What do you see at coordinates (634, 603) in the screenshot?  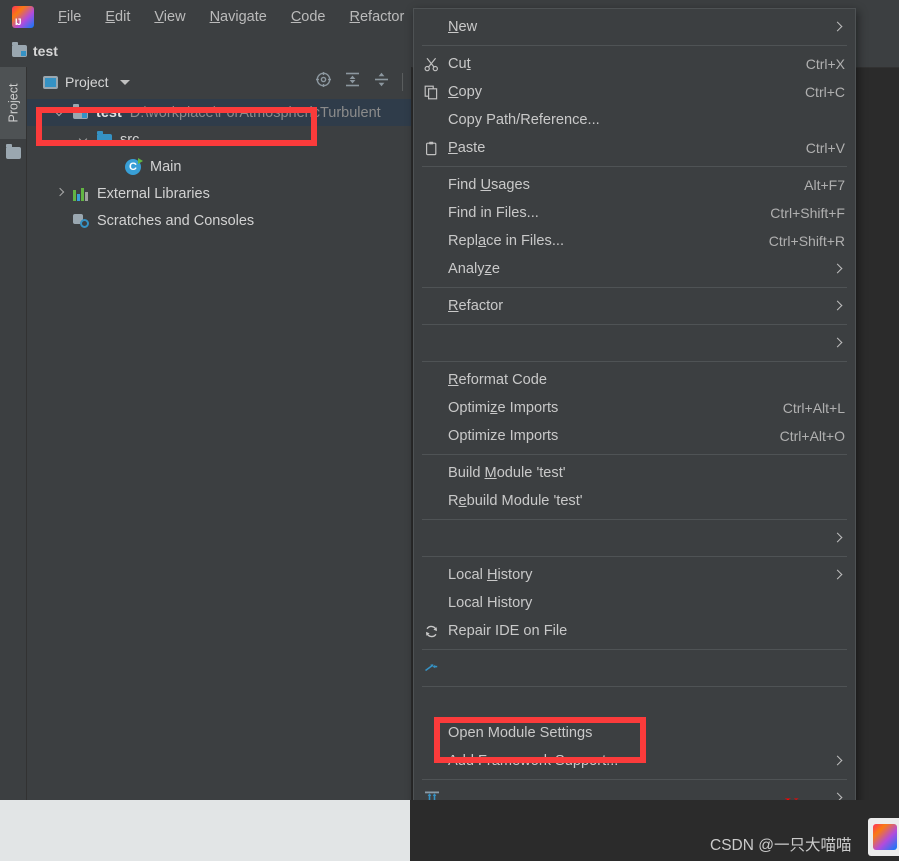 I see `menu-item-repair-ide-on-file: Local History` at bounding box center [634, 603].